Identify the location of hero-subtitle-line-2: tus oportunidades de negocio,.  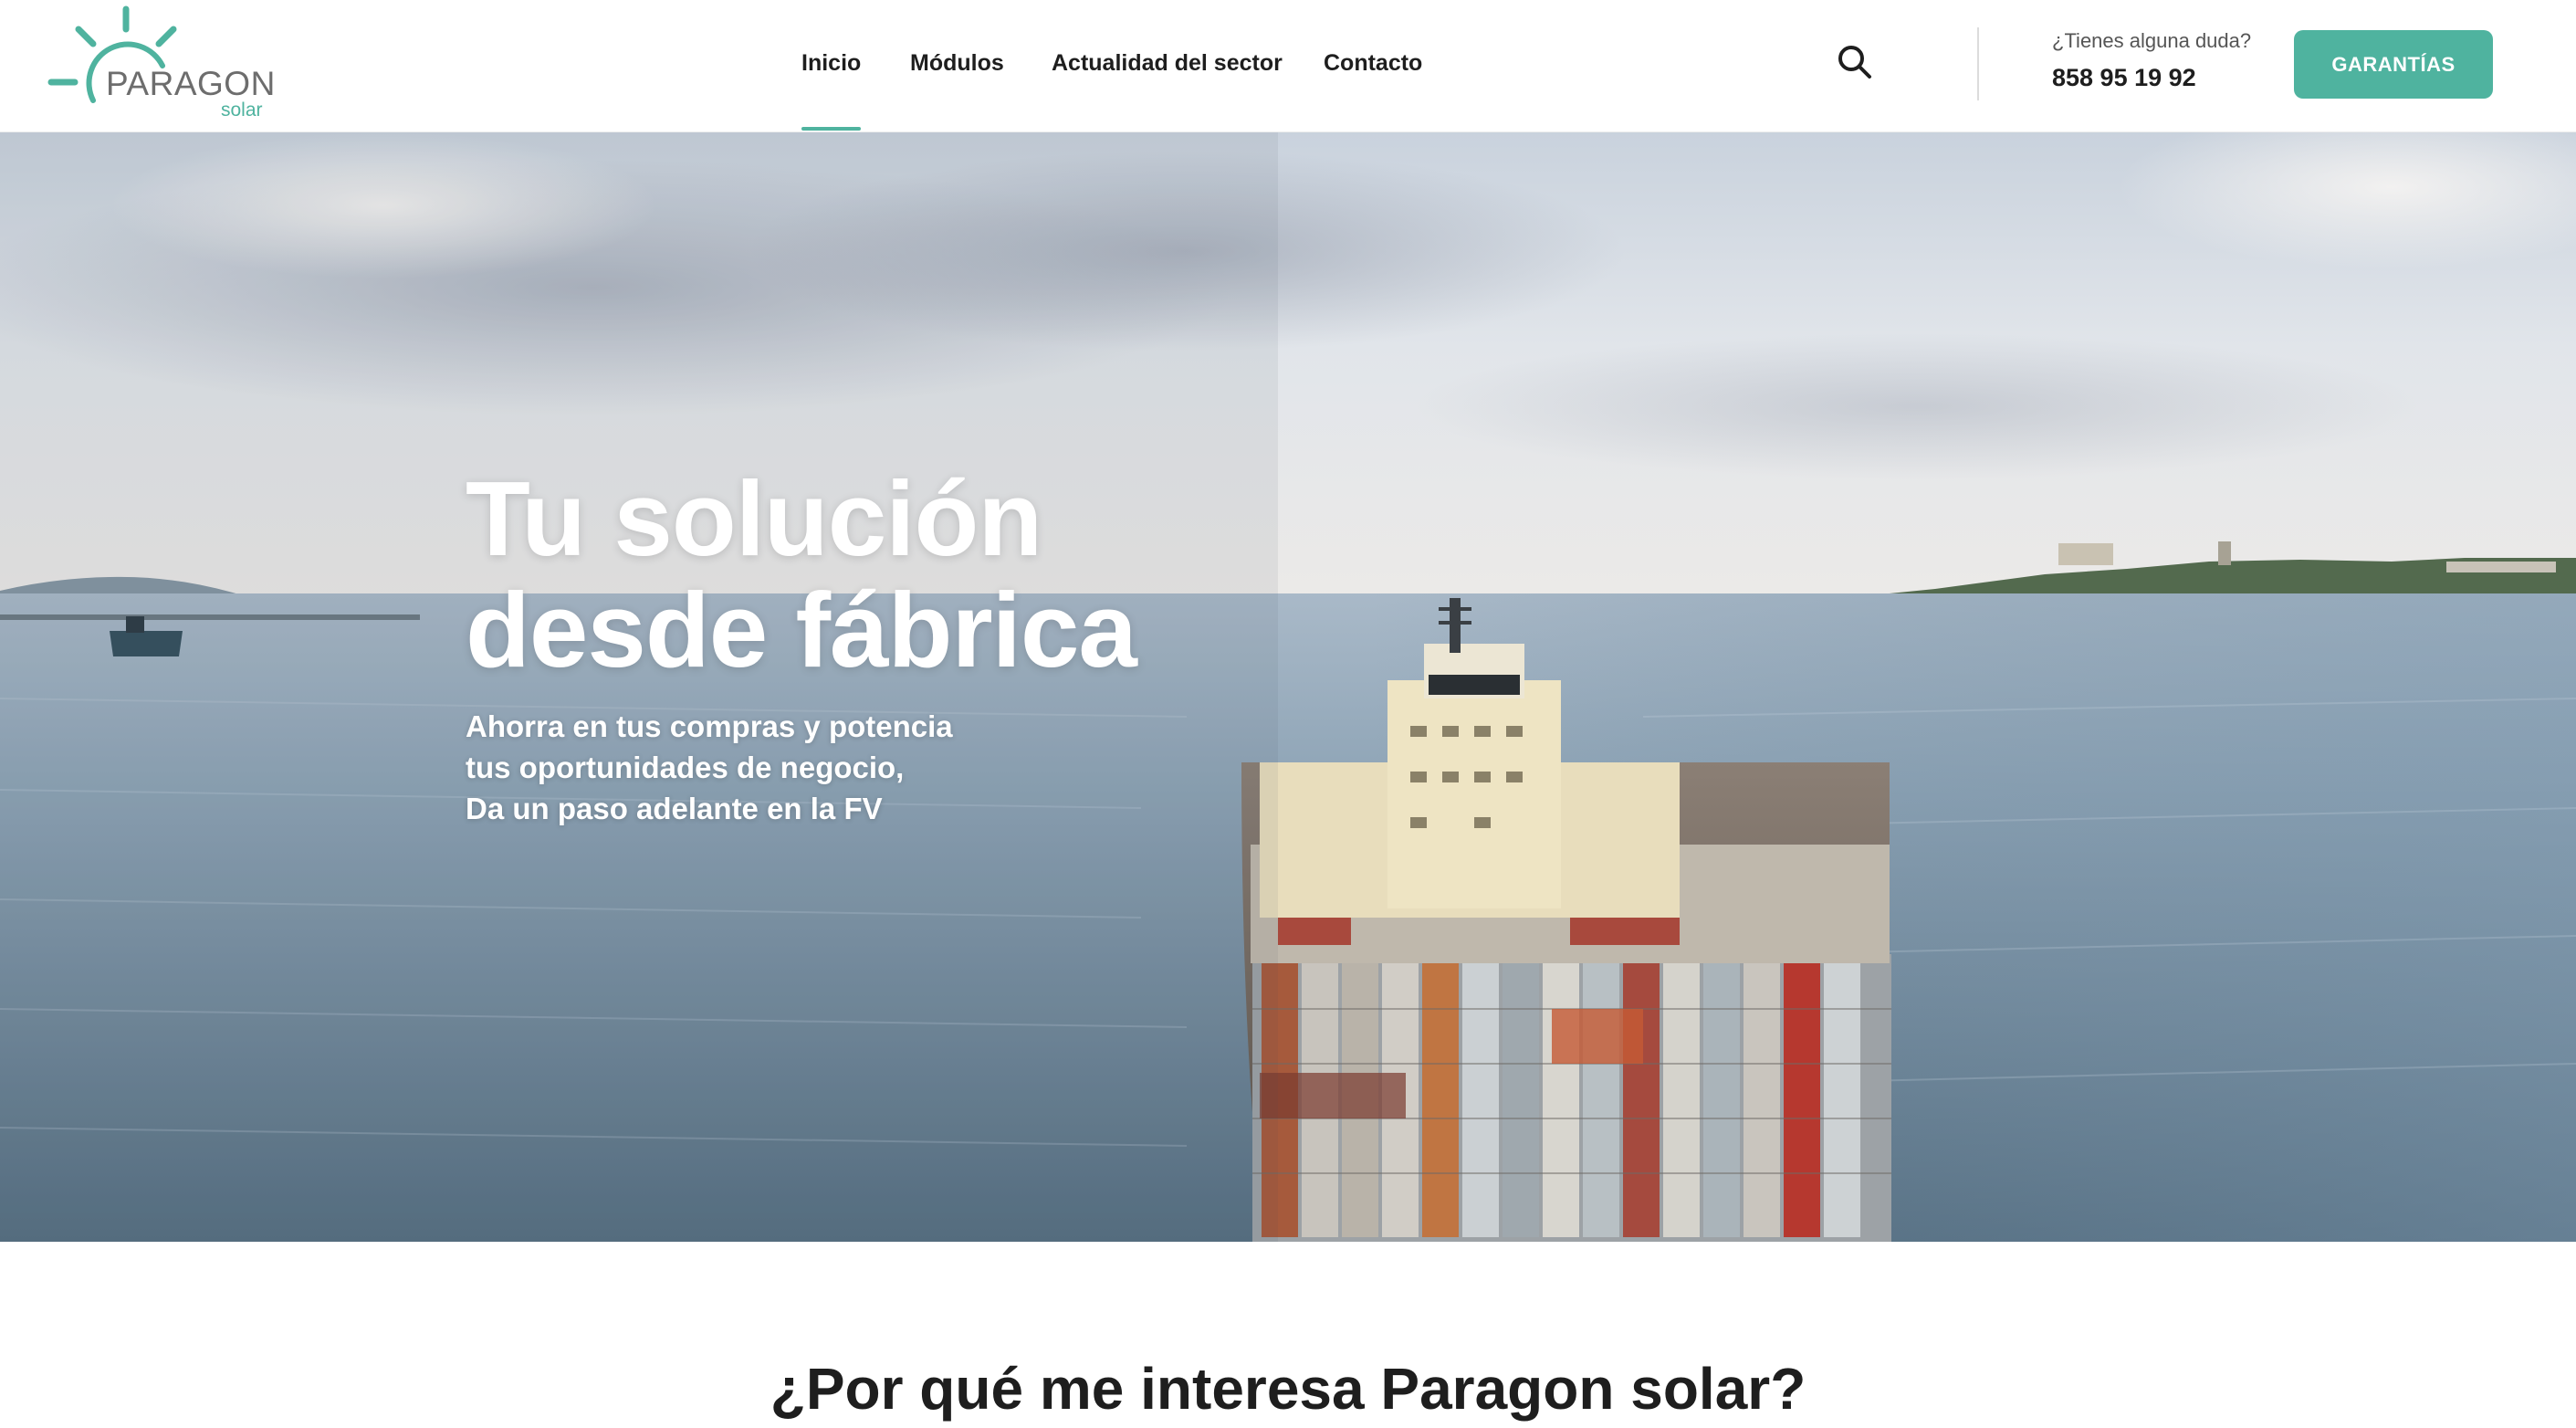
(685, 767).